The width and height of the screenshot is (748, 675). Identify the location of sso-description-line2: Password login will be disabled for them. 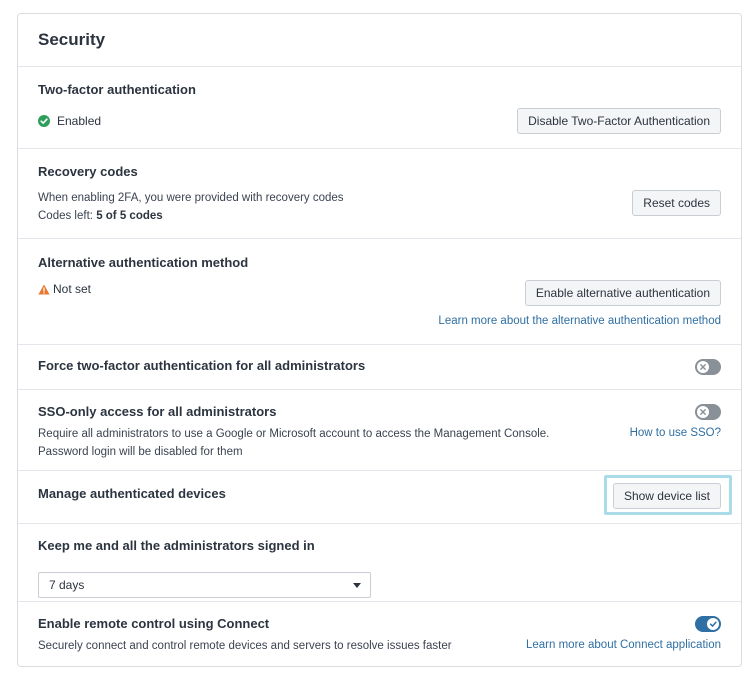
(140, 452).